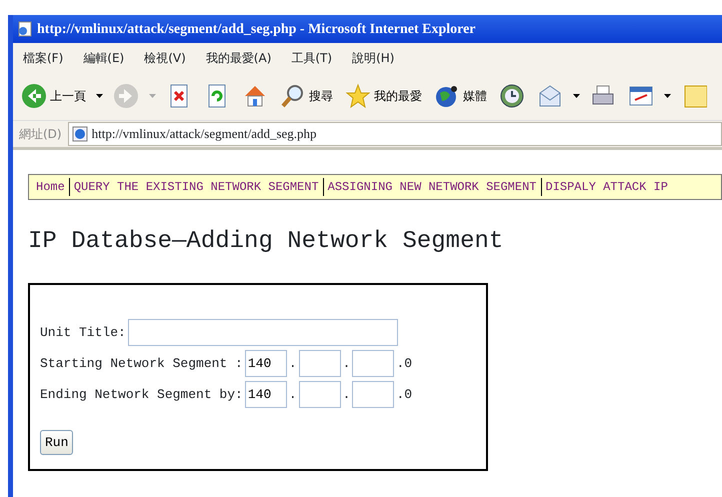 The height and width of the screenshot is (497, 722). What do you see at coordinates (358, 96) in the screenshot?
I see `star-icon` at bounding box center [358, 96].